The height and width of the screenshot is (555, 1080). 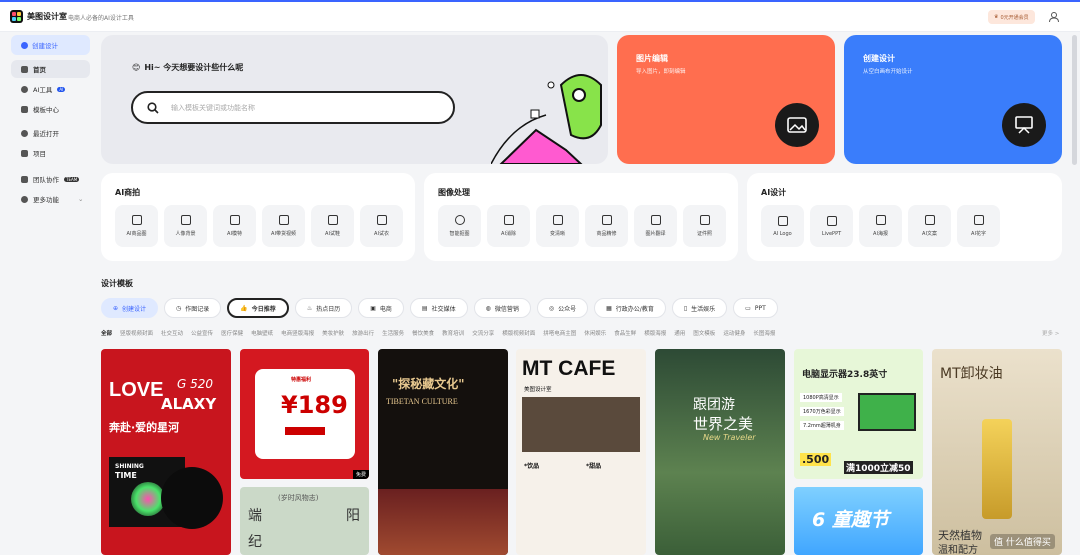 What do you see at coordinates (704, 220) in the screenshot?
I see `id-photo-icon` at bounding box center [704, 220].